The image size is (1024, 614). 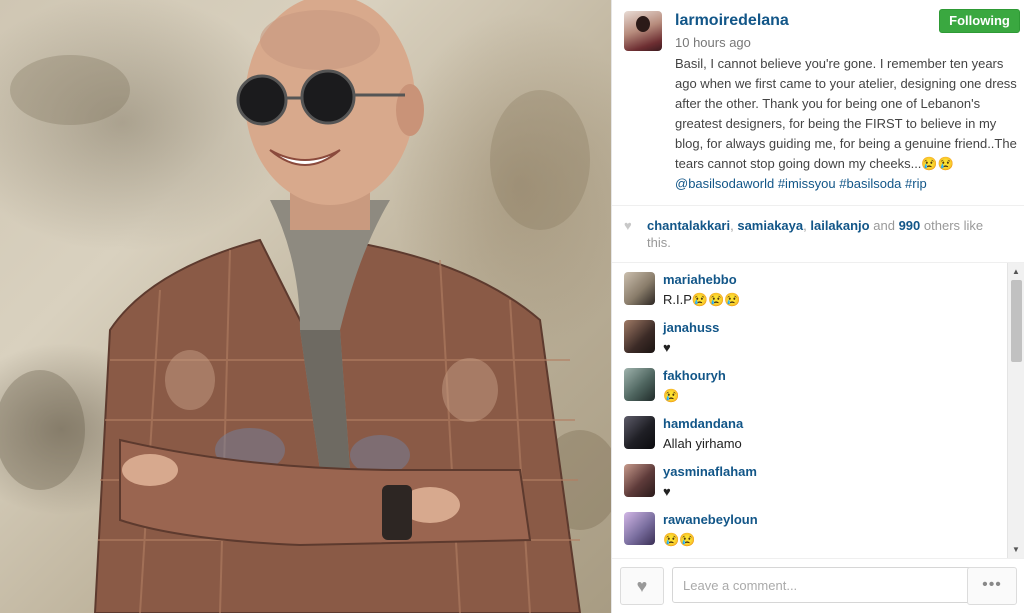 What do you see at coordinates (694, 375) in the screenshot?
I see `comment-username: fakhouryh` at bounding box center [694, 375].